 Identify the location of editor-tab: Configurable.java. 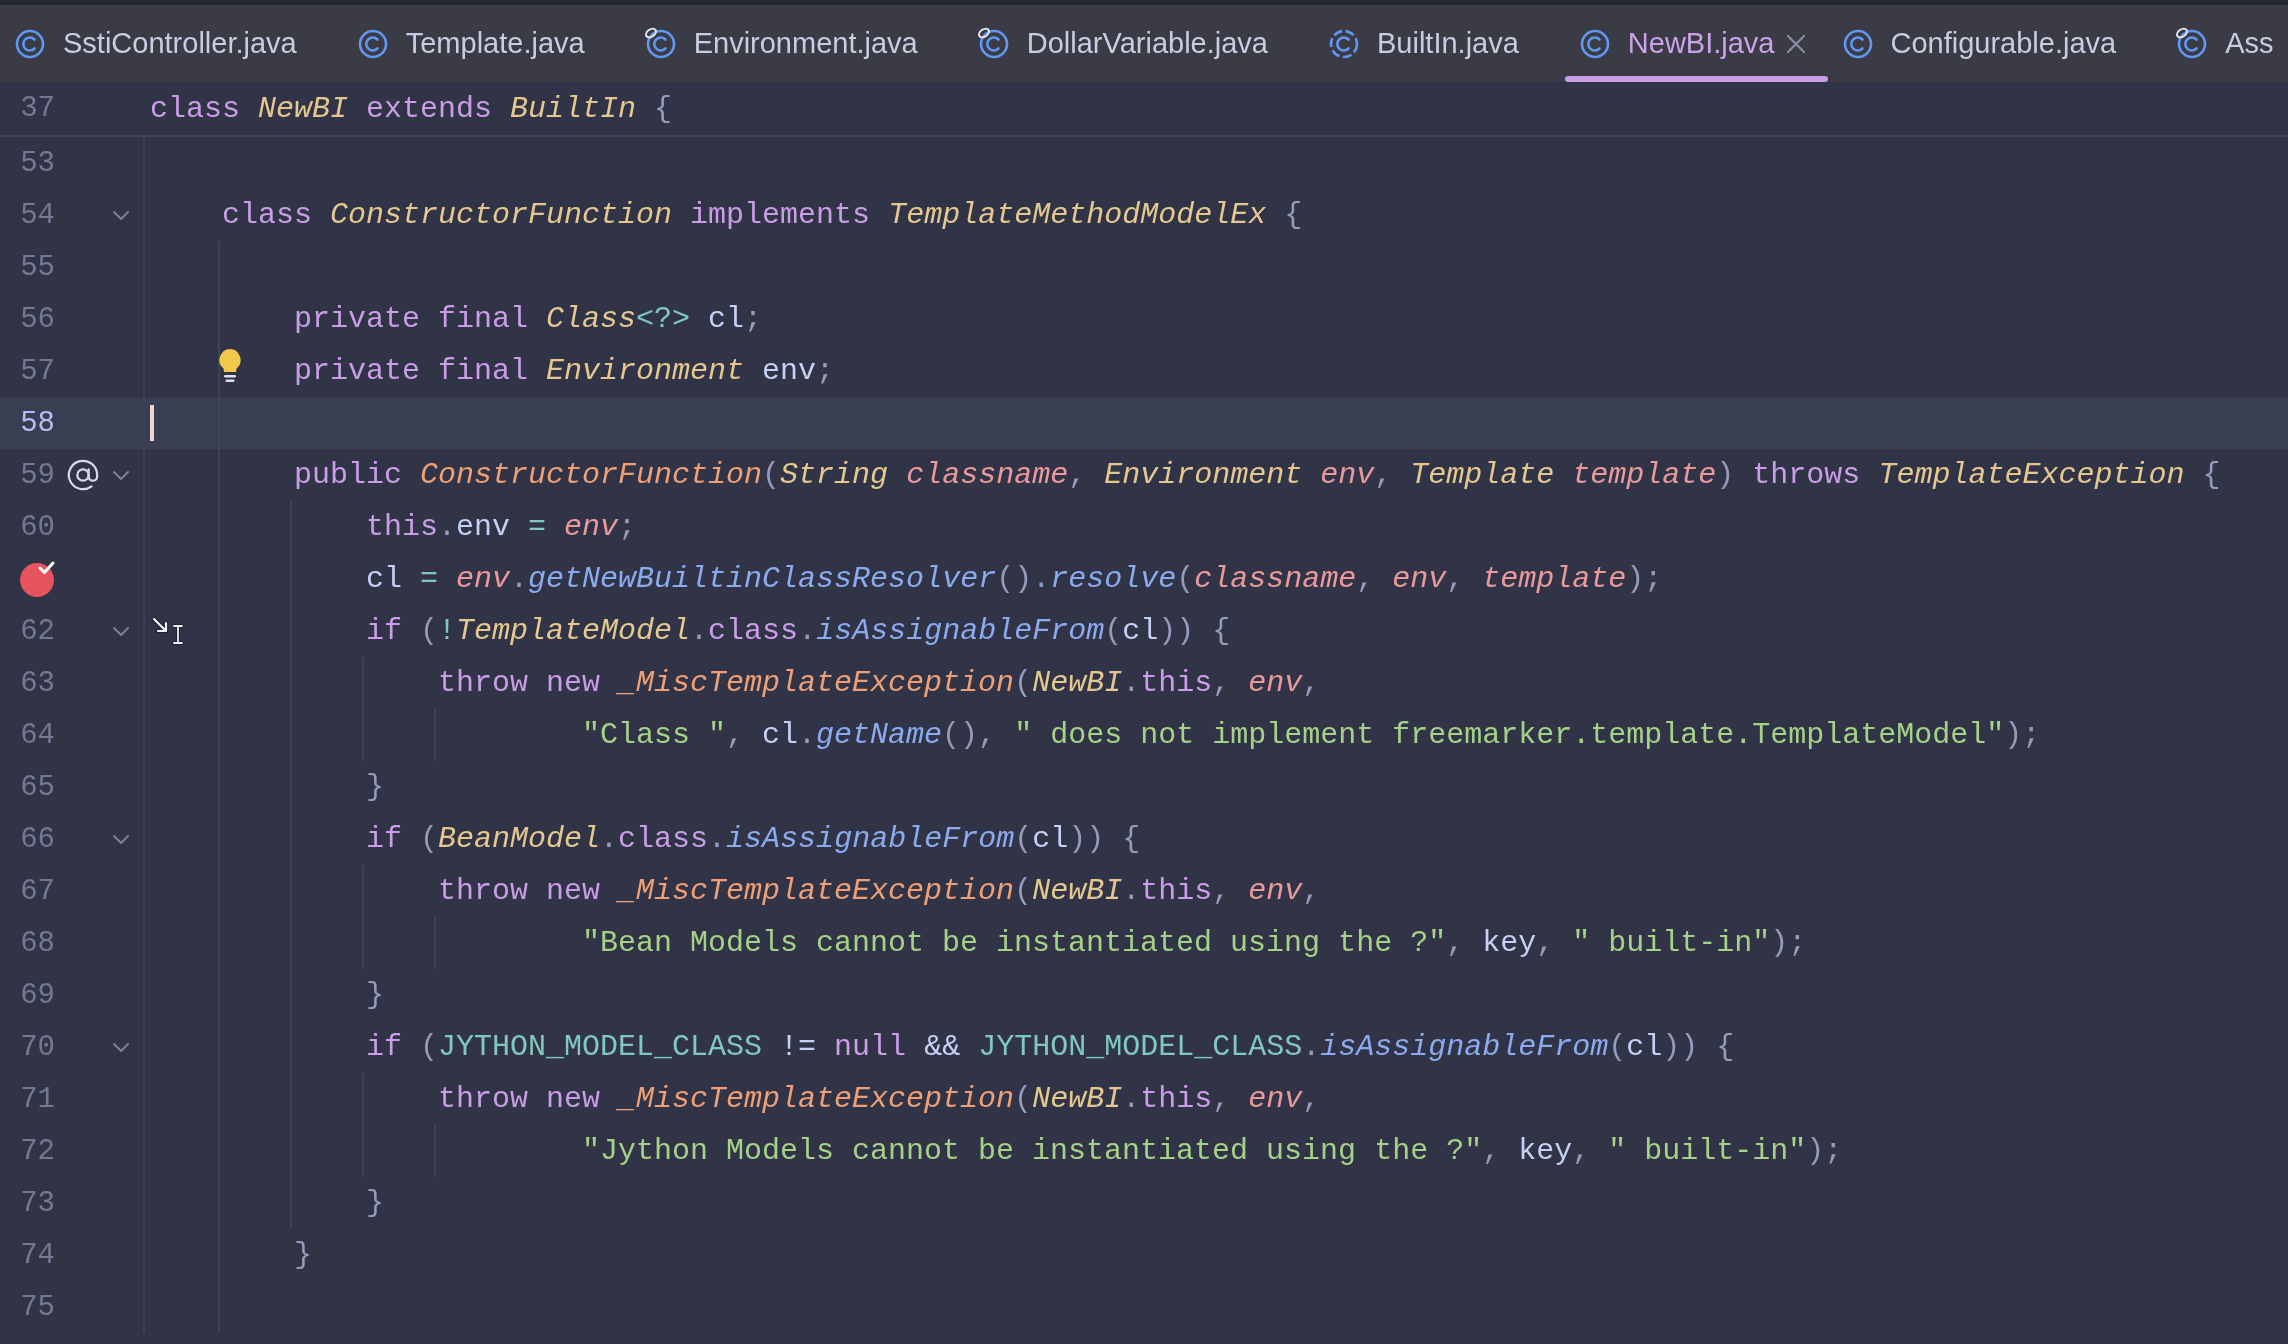
(1995, 43).